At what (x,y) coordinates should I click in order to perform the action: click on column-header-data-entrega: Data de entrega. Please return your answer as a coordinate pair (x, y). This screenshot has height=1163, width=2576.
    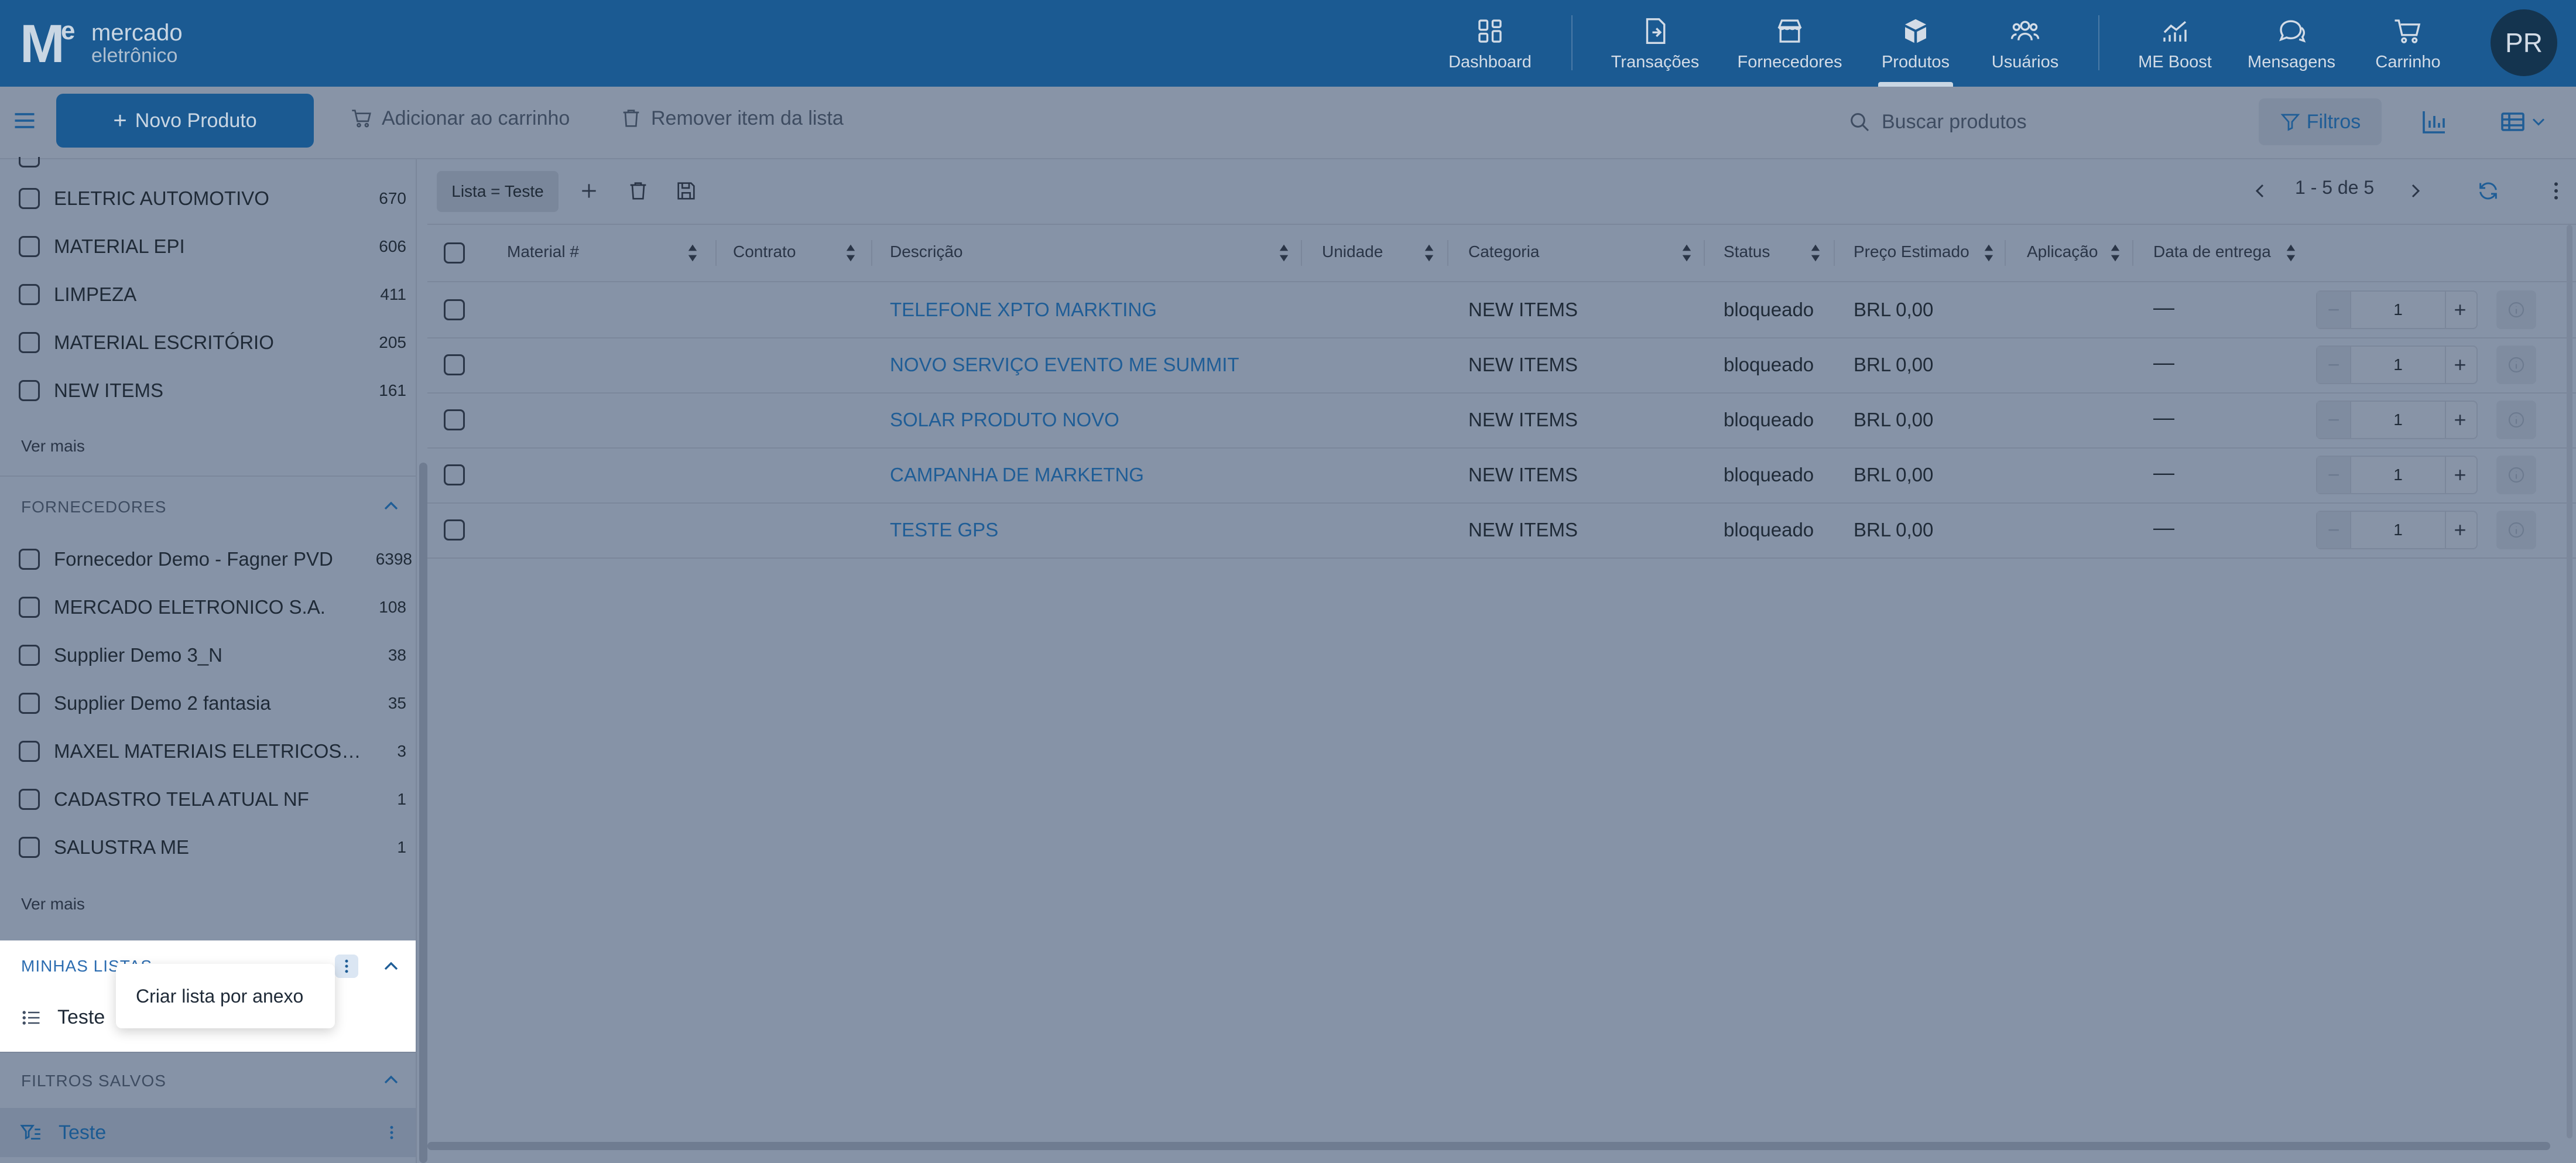
    Looking at the image, I should click on (2212, 251).